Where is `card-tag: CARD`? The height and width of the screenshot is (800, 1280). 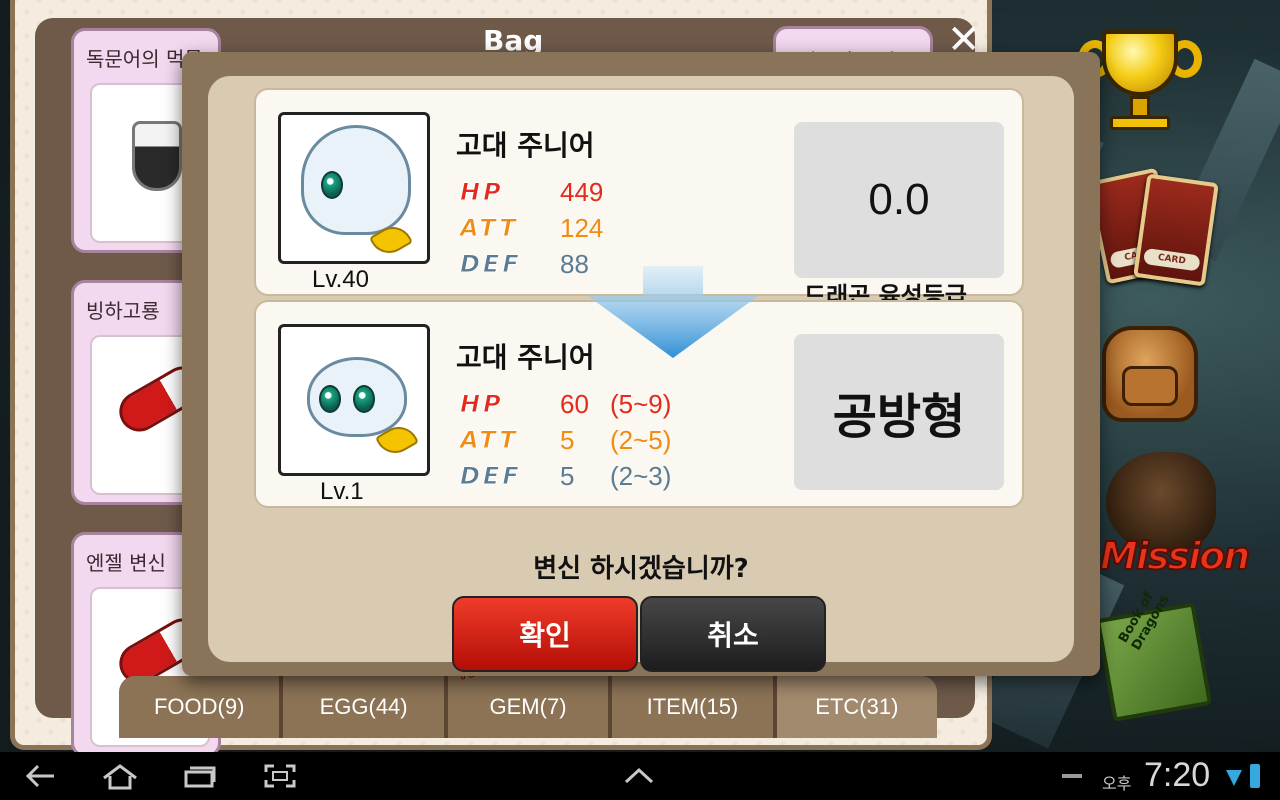 card-tag: CARD is located at coordinates (1171, 259).